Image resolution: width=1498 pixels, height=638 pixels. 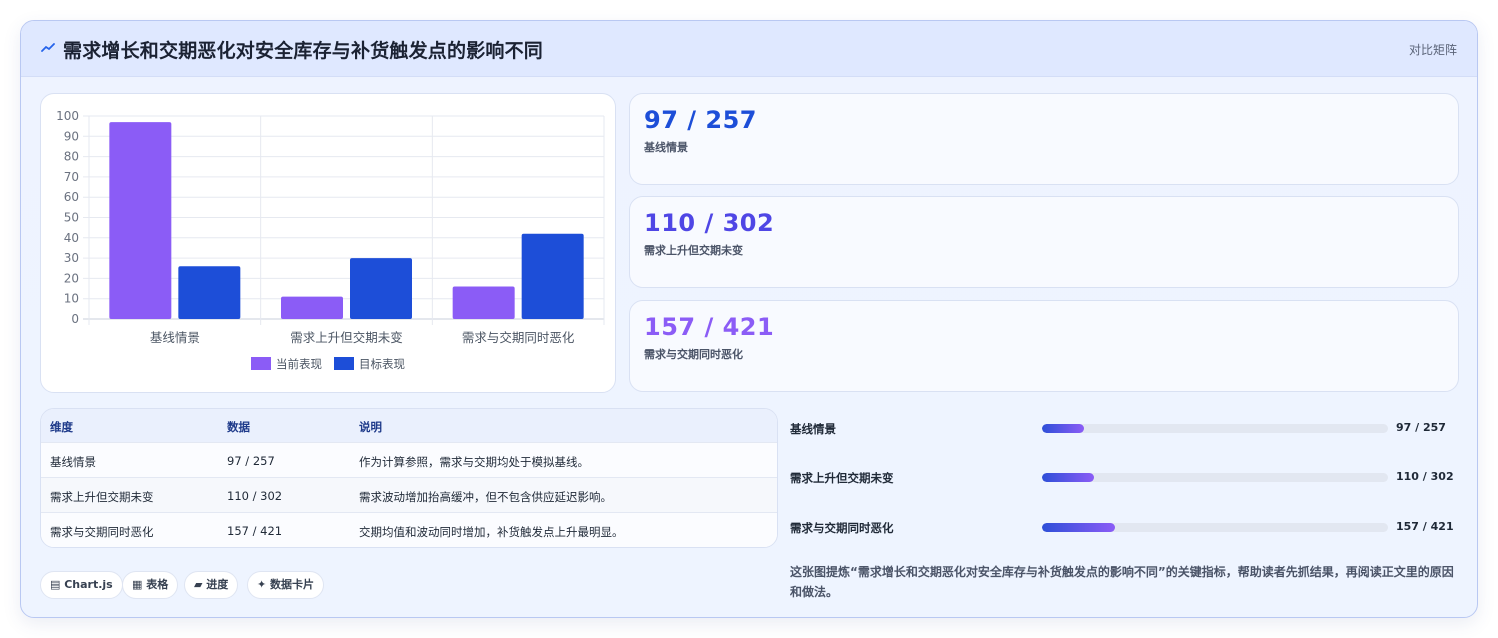 I want to click on progress-row-both-worse: 需求与交期同时恶化 157 / 421, so click(x=1125, y=528).